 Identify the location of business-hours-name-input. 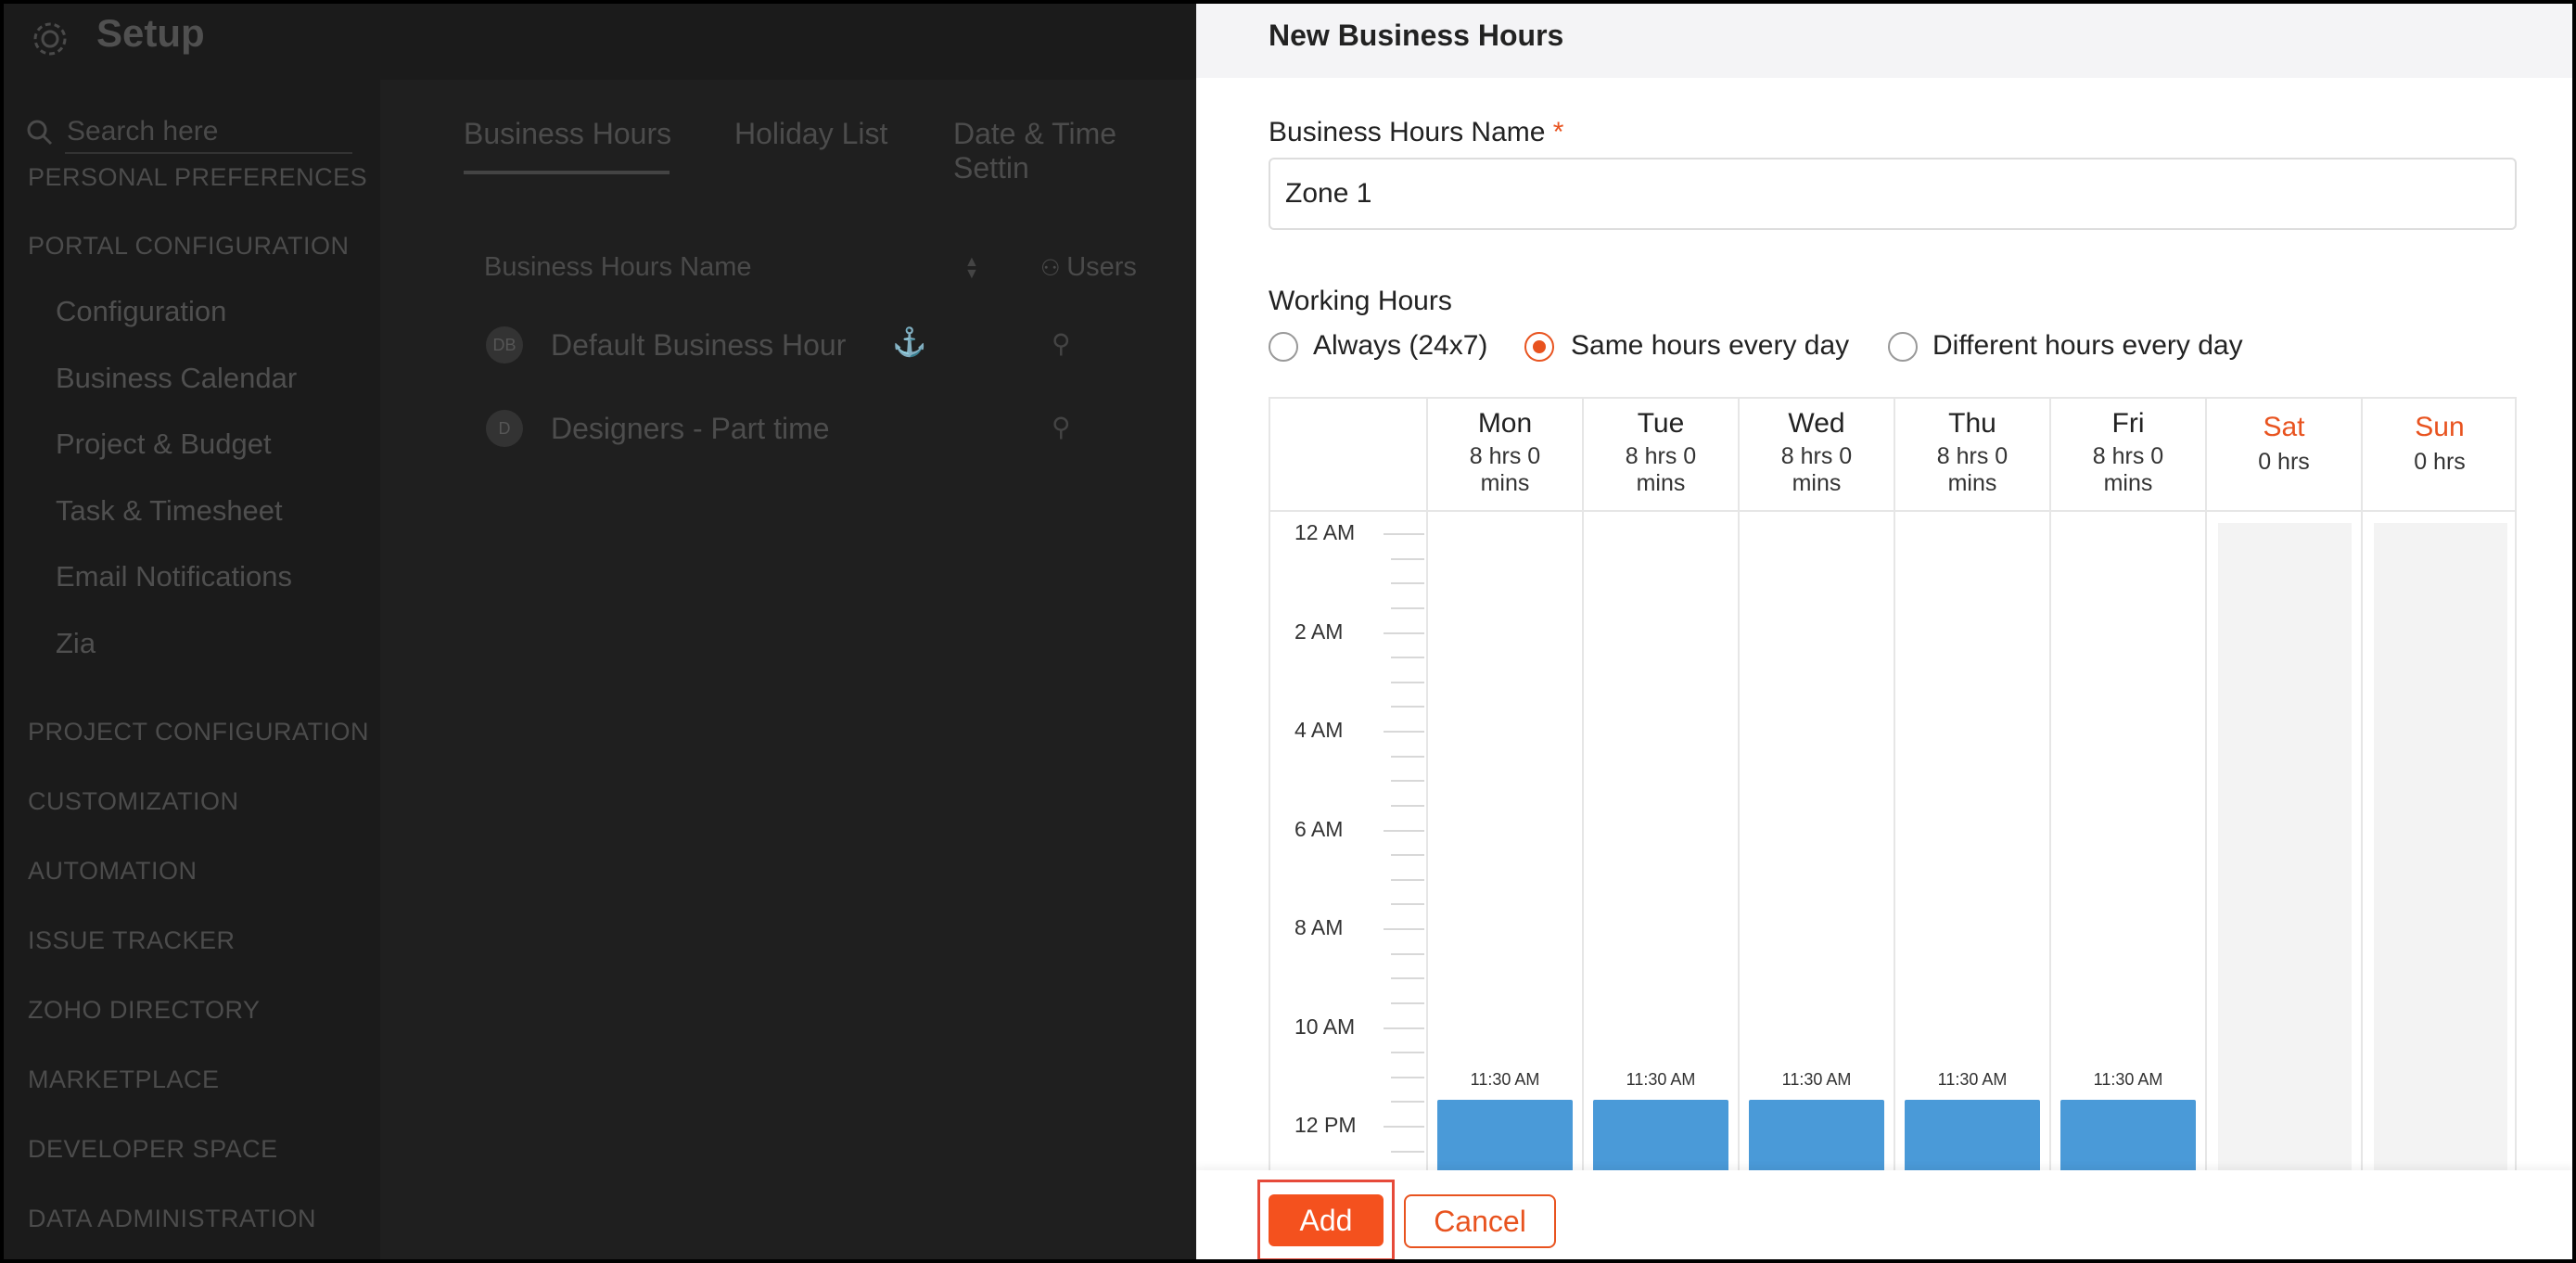
(1893, 194).